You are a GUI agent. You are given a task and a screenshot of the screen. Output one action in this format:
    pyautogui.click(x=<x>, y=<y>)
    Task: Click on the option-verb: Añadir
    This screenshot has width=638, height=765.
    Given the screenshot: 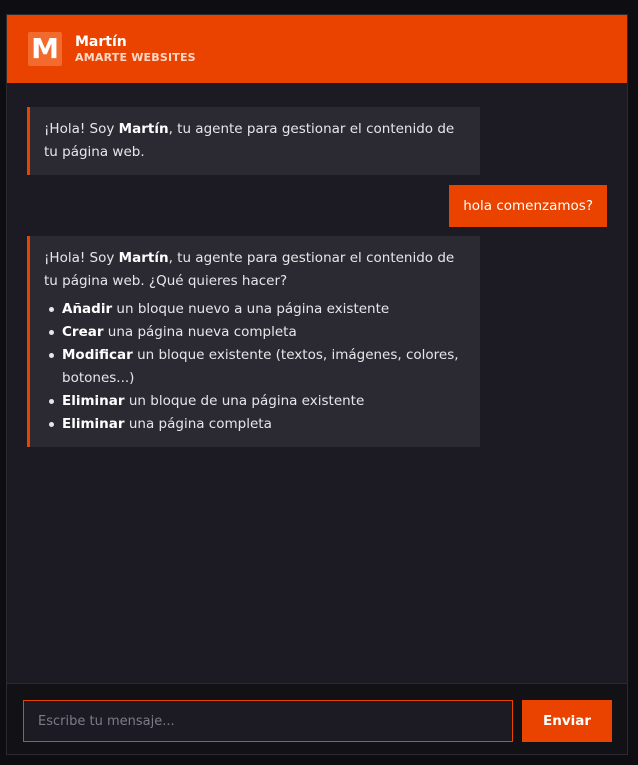 What is the action you would take?
    pyautogui.click(x=87, y=309)
    